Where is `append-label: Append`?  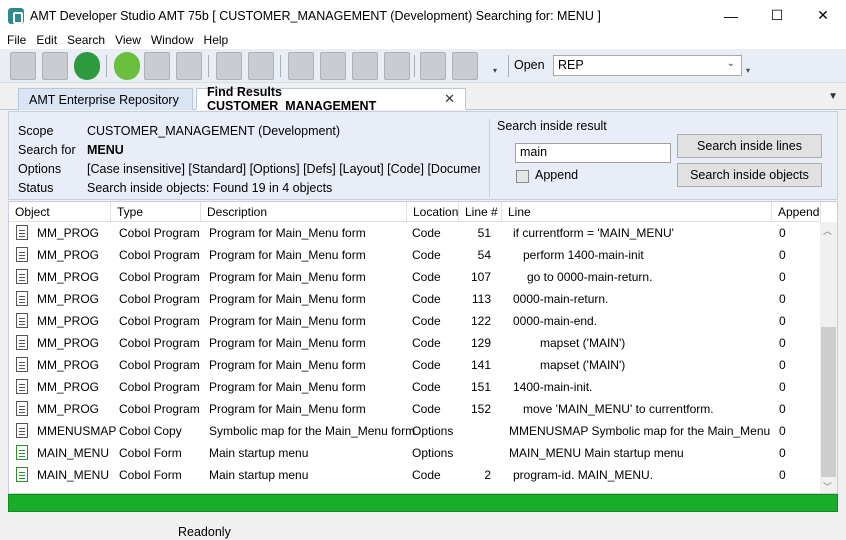
append-label: Append is located at coordinates (557, 175).